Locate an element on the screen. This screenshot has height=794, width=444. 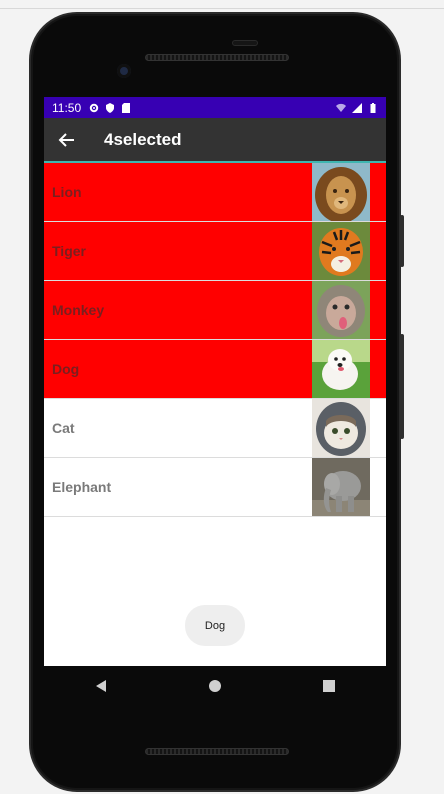
tiger-photo is located at coordinates (341, 251).